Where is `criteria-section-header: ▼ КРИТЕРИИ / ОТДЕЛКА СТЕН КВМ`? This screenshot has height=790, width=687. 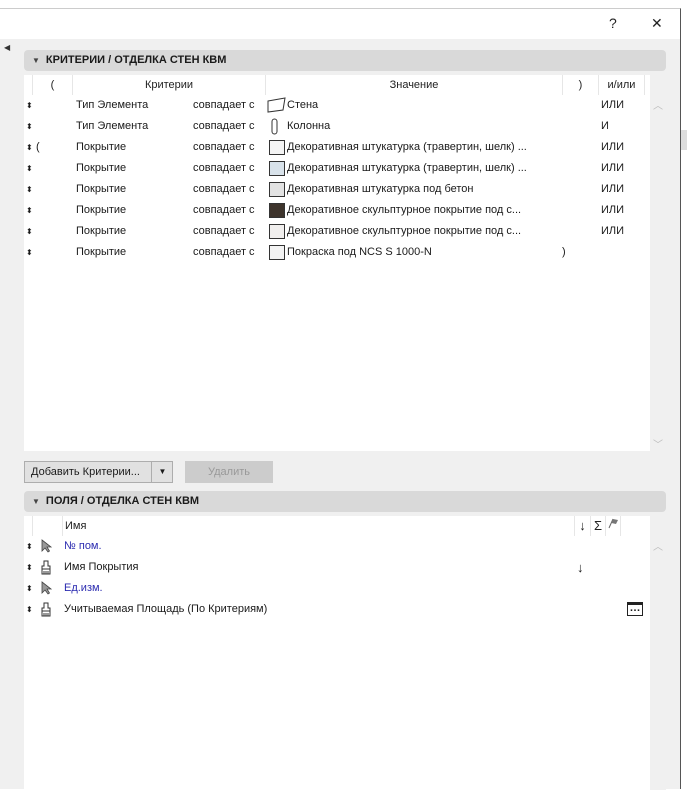
criteria-section-header: ▼ КРИТЕРИИ / ОТДЕЛКА СТЕН КВМ is located at coordinates (345, 60).